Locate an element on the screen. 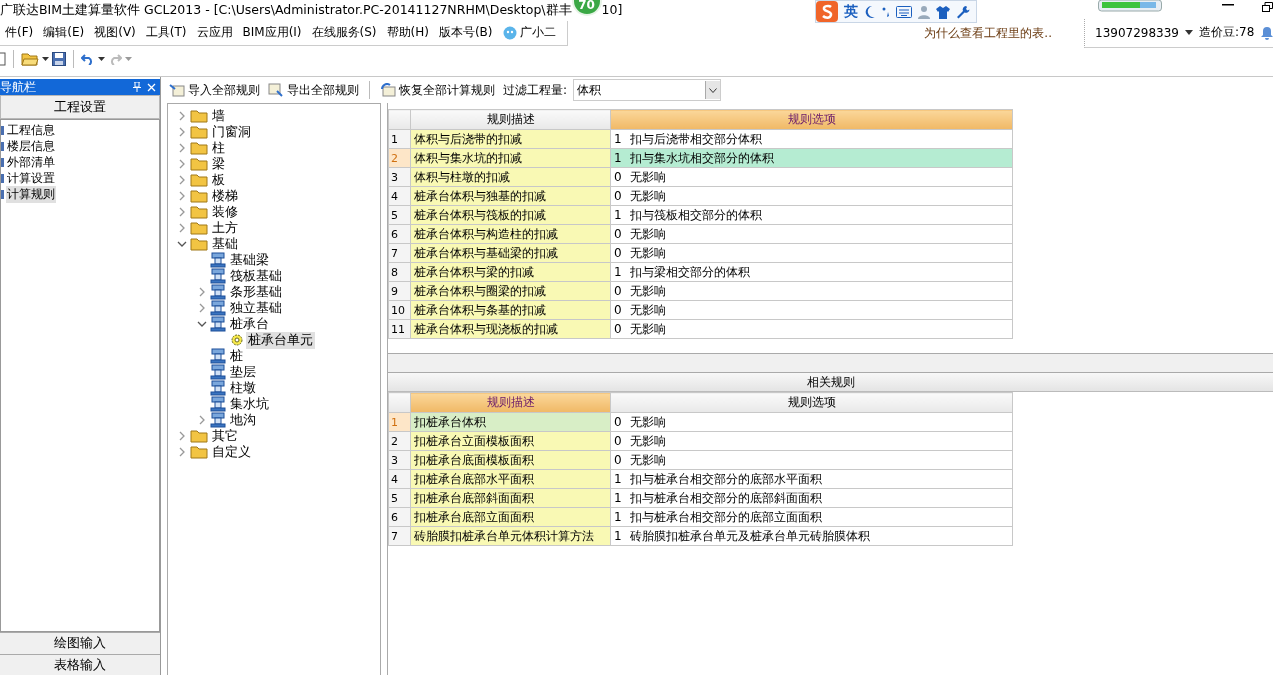 This screenshot has width=1273, height=675. keyboard-icon is located at coordinates (904, 11).